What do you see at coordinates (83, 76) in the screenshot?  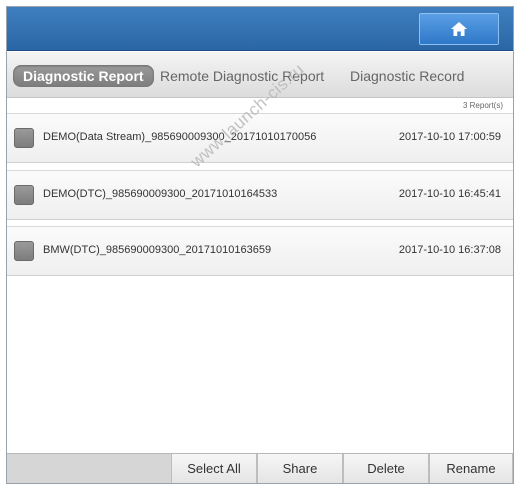 I see `tab-diagnostic-report: Diagnostic Report` at bounding box center [83, 76].